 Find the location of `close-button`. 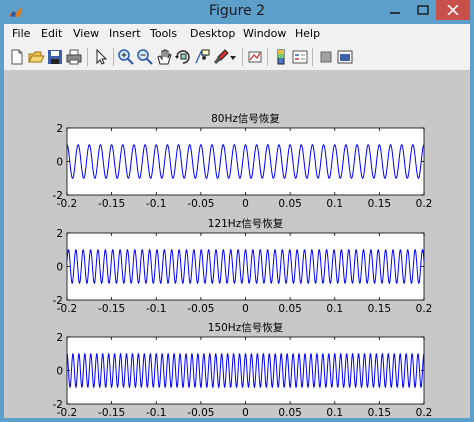

close-button is located at coordinates (453, 10).